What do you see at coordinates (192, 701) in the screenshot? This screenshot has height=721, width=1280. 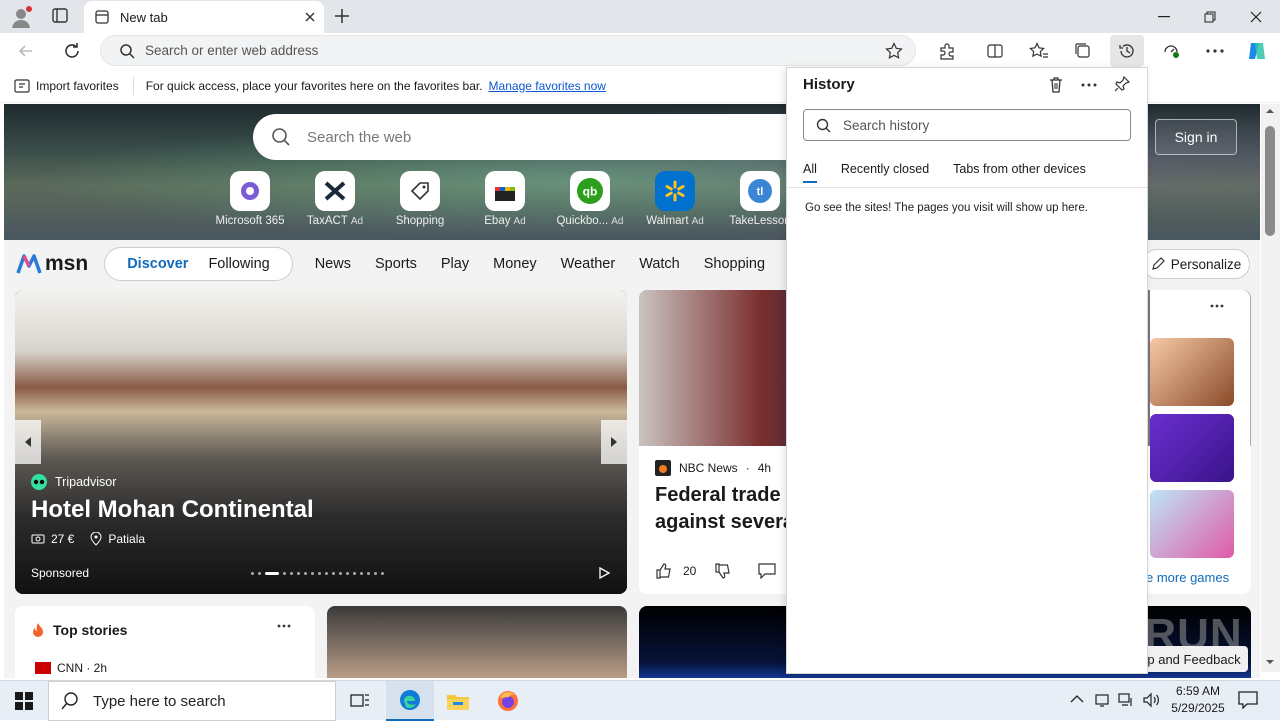 I see `taskbar-search-box: Type here to search` at bounding box center [192, 701].